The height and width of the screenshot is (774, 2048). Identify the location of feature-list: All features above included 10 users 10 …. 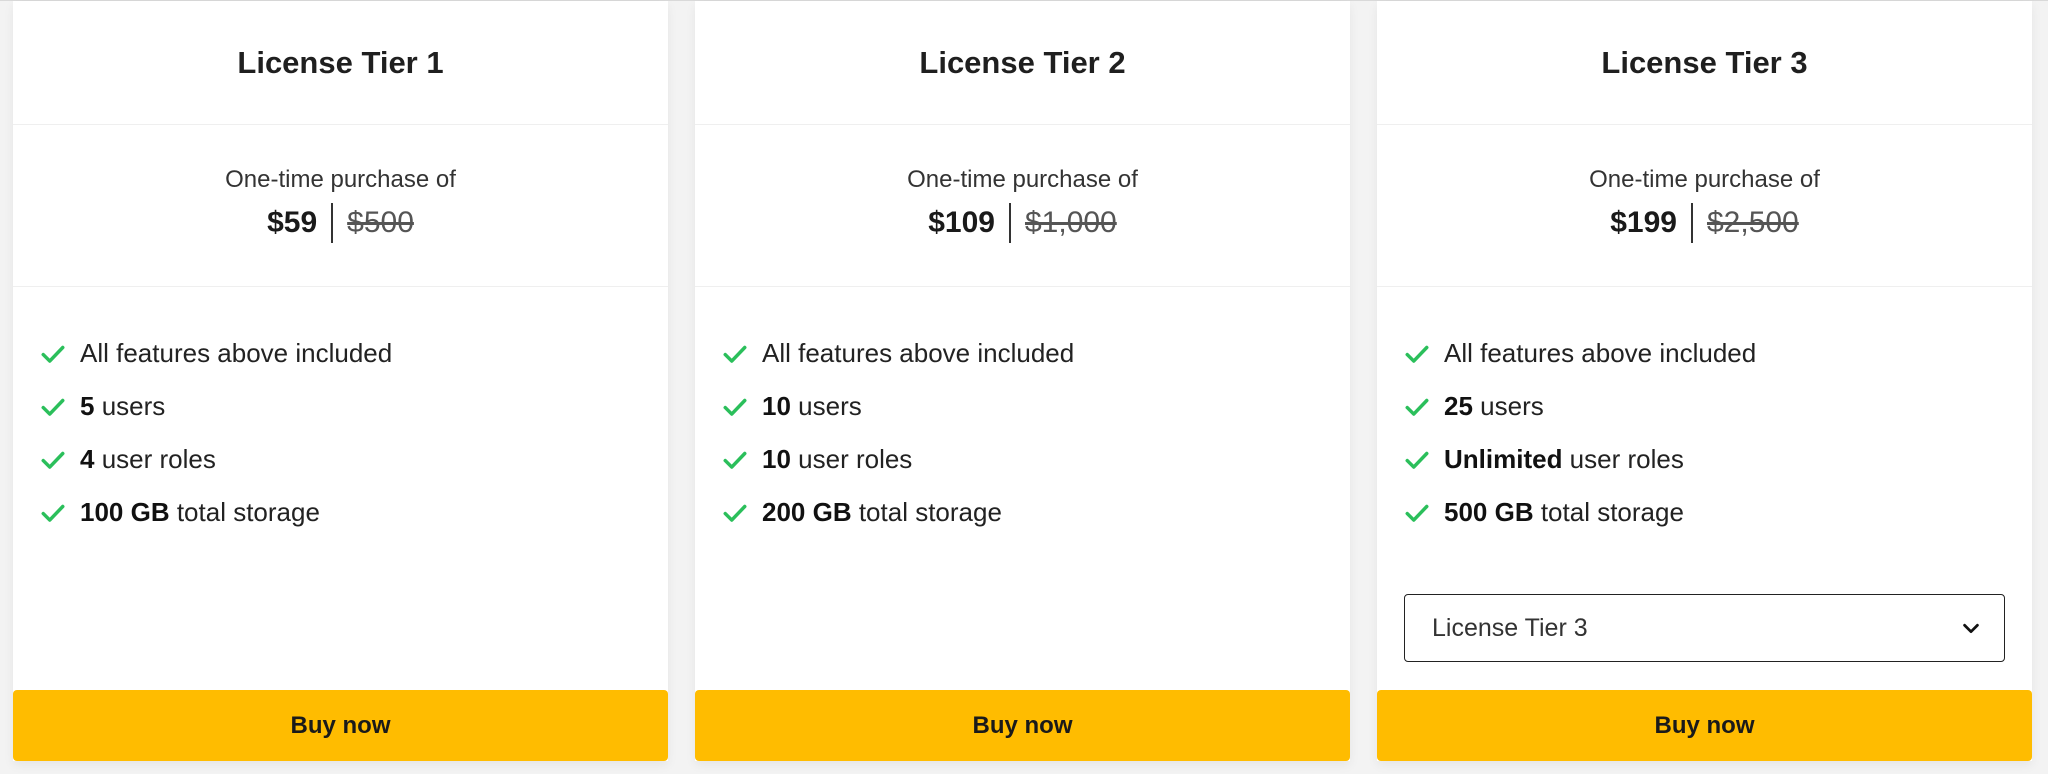
(1022, 433).